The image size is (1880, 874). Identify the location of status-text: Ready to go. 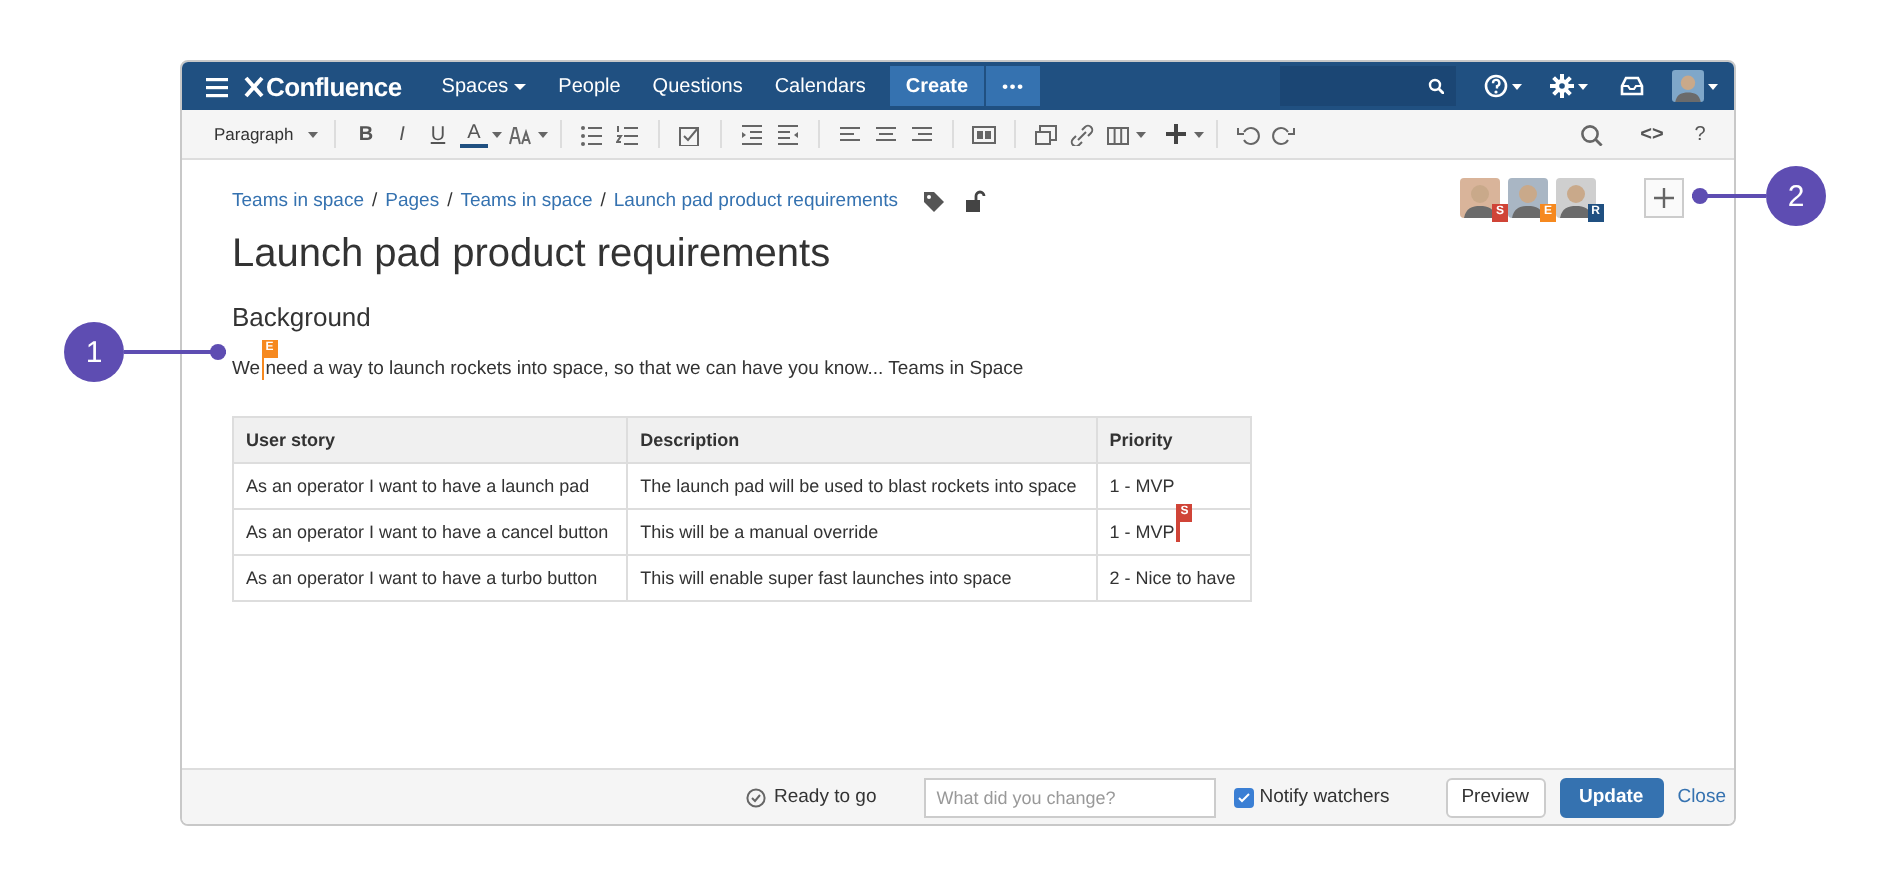
(825, 797).